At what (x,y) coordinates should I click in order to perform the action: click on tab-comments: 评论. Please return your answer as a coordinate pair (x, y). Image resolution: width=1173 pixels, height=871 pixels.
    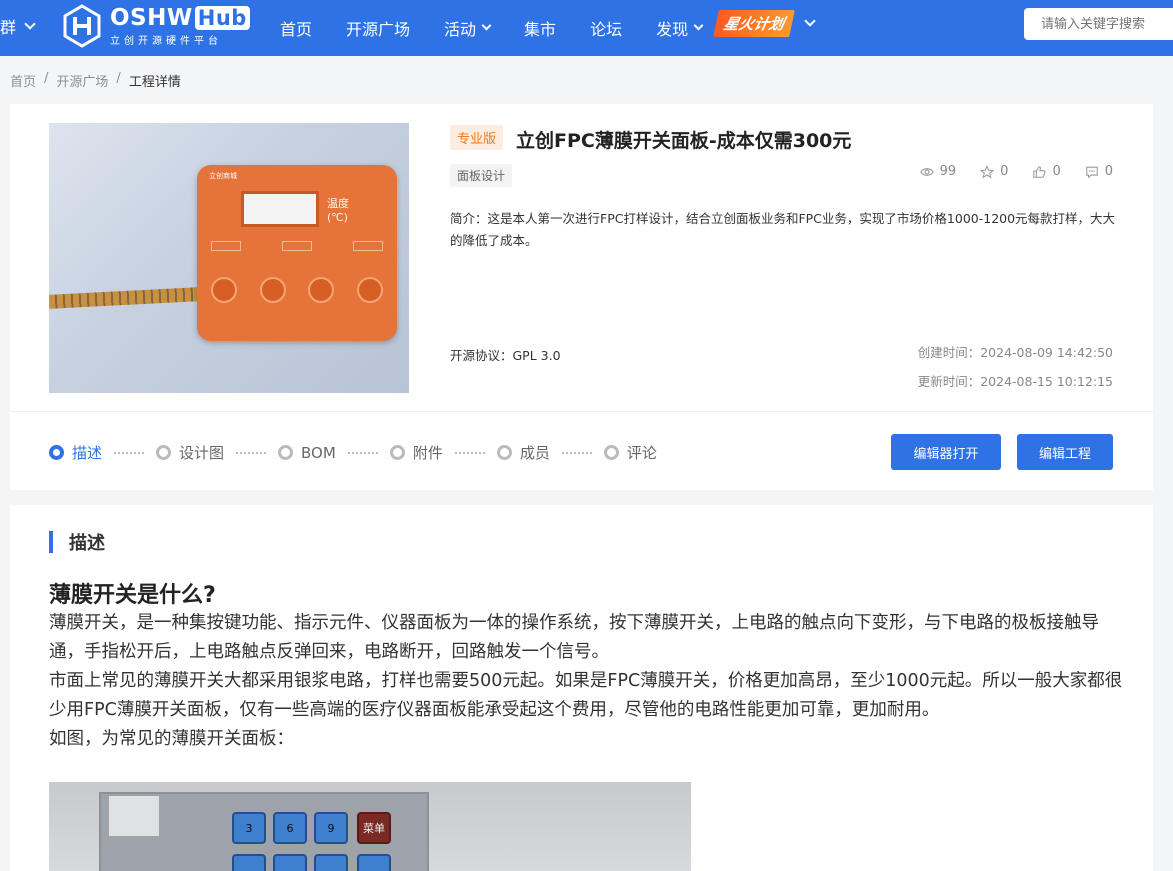
    Looking at the image, I should click on (630, 452).